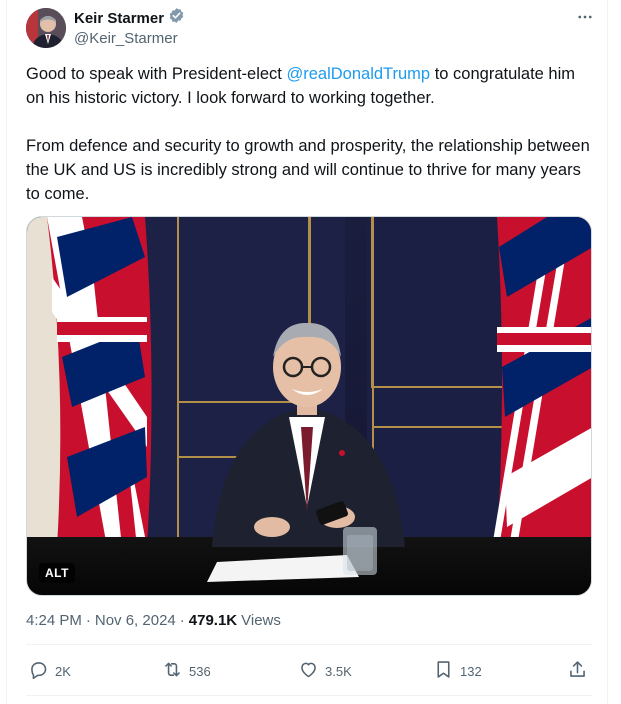 The height and width of the screenshot is (704, 621). I want to click on tweet-time: 4:24 PM, so click(54, 620).